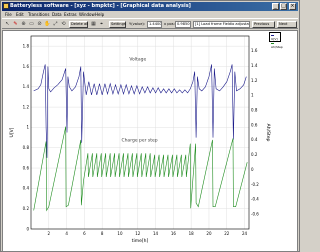  I want to click on x-pos-field: 0.98500, so click(183, 24).